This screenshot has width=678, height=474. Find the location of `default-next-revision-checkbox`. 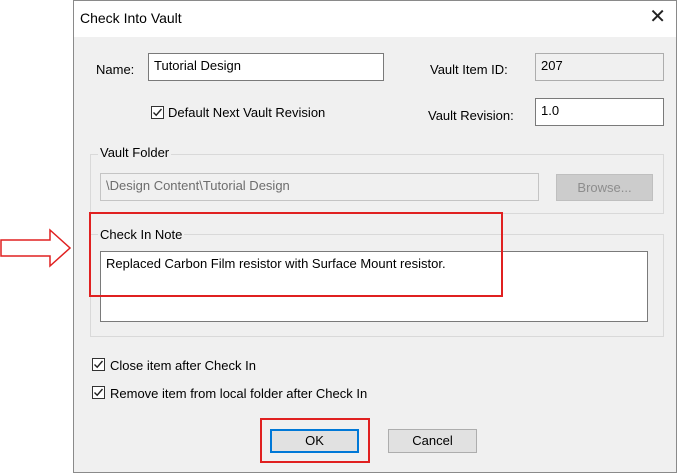

default-next-revision-checkbox is located at coordinates (157, 112).